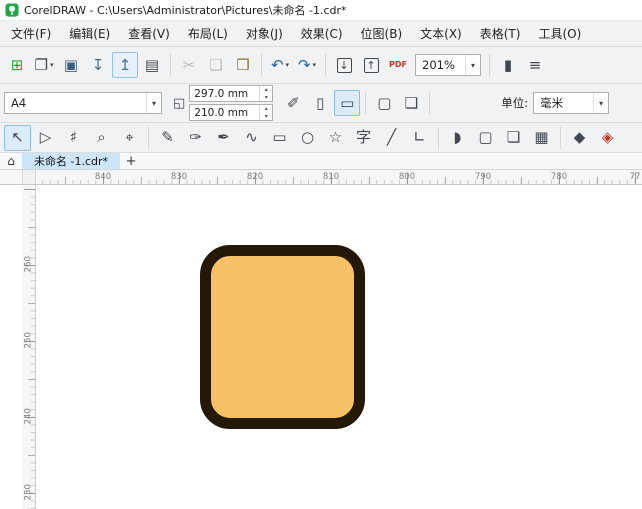 Image resolution: width=642 pixels, height=509 pixels. What do you see at coordinates (279, 138) in the screenshot?
I see `rectangle-tool: ▭` at bounding box center [279, 138].